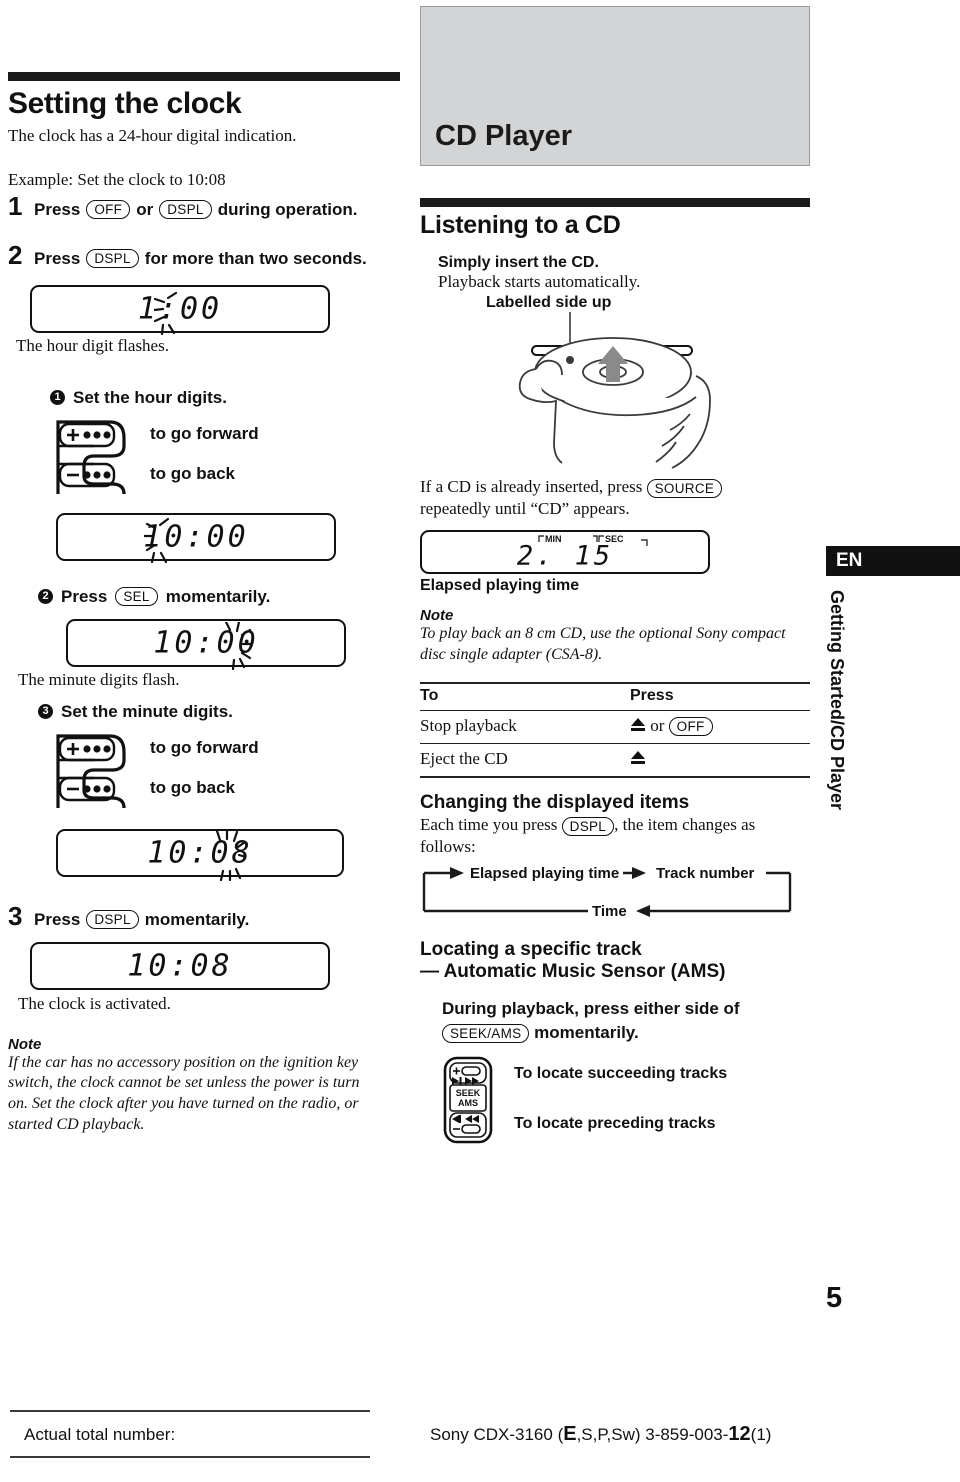 Image resolution: width=960 pixels, height=1482 pixels. What do you see at coordinates (615, 696) in the screenshot?
I see `table-header-row: To Press` at bounding box center [615, 696].